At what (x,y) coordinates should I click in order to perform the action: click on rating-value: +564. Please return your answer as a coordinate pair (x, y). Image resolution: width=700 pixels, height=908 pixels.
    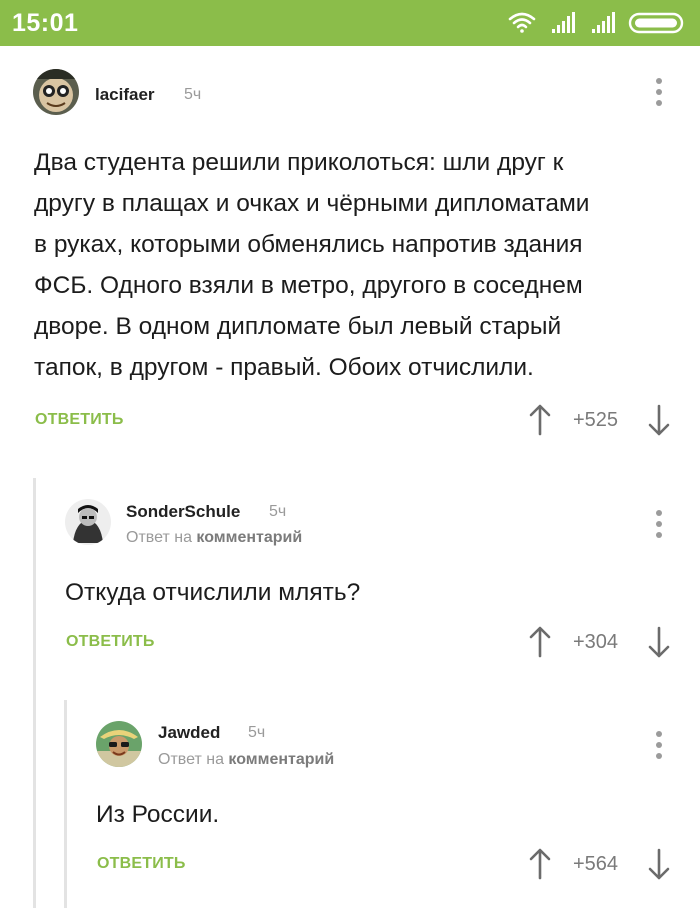
    Looking at the image, I should click on (596, 864).